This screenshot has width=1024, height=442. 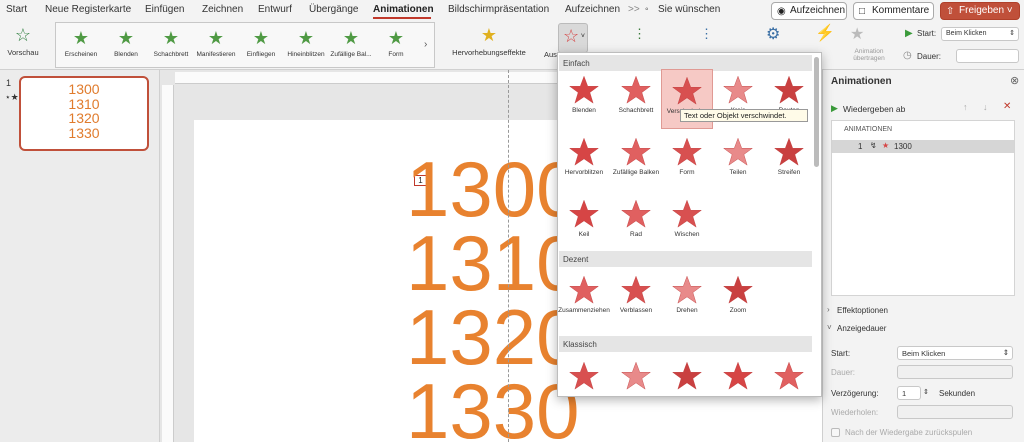 I want to click on slide-number-text: 1310, so click(x=493, y=263).